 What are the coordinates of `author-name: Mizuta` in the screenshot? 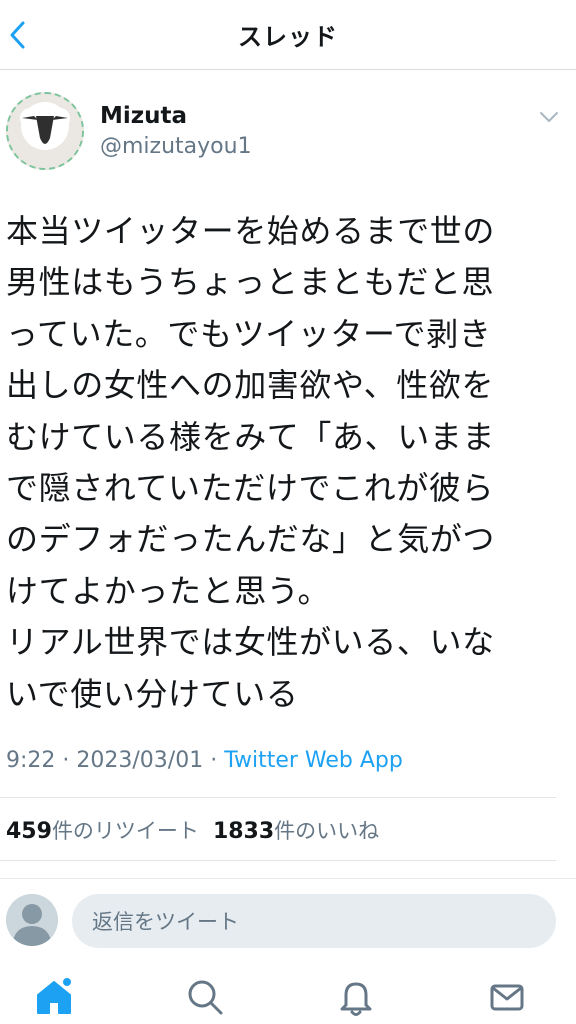 It's located at (143, 116).